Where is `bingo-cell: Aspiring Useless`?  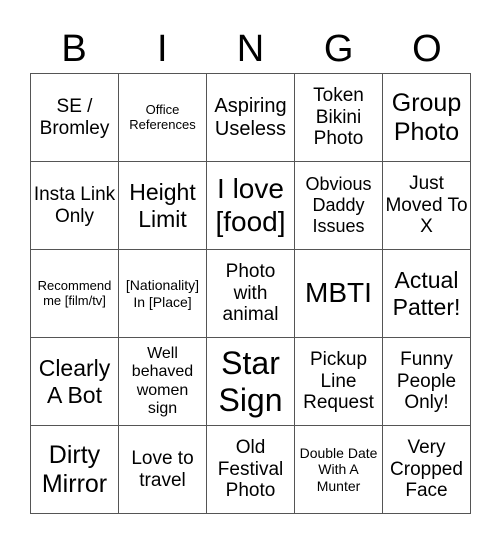
bingo-cell: Aspiring Useless is located at coordinates (251, 118).